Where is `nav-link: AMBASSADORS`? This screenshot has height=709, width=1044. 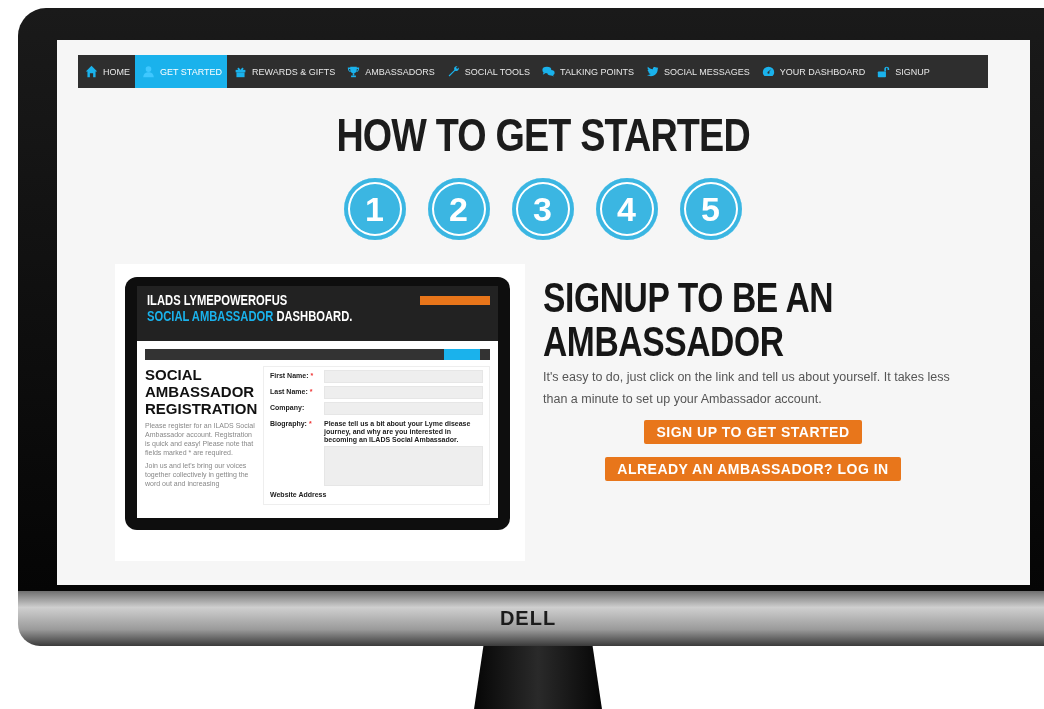
nav-link: AMBASSADORS is located at coordinates (390, 71).